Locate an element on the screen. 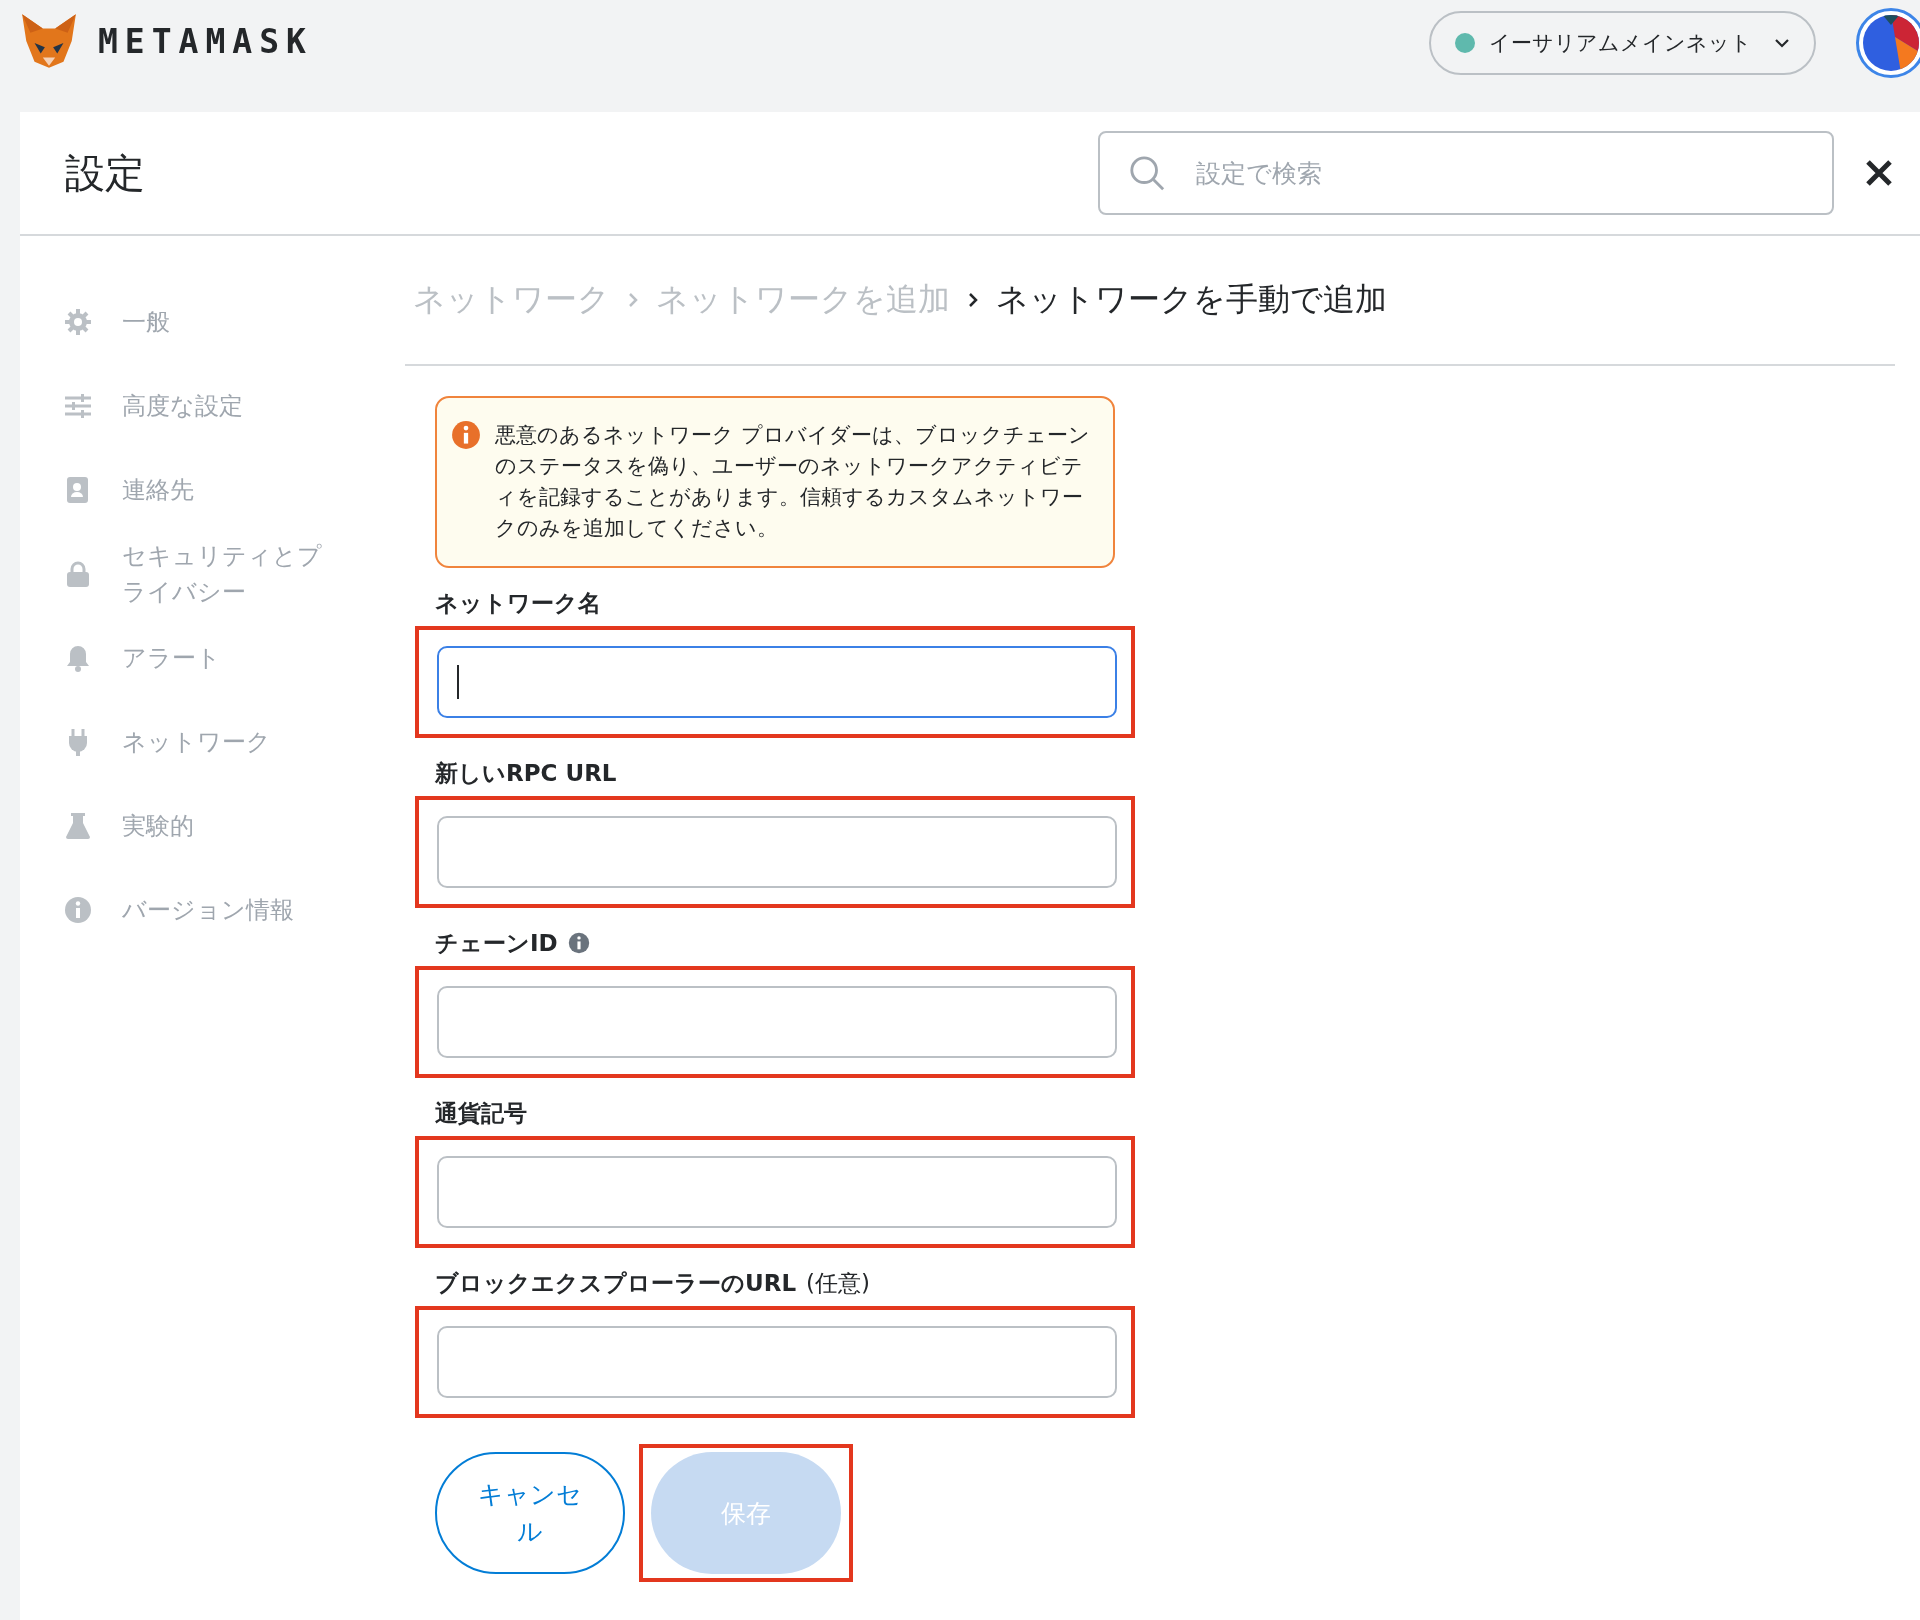 Image resolution: width=1920 pixels, height=1620 pixels. close-icon is located at coordinates (1879, 173).